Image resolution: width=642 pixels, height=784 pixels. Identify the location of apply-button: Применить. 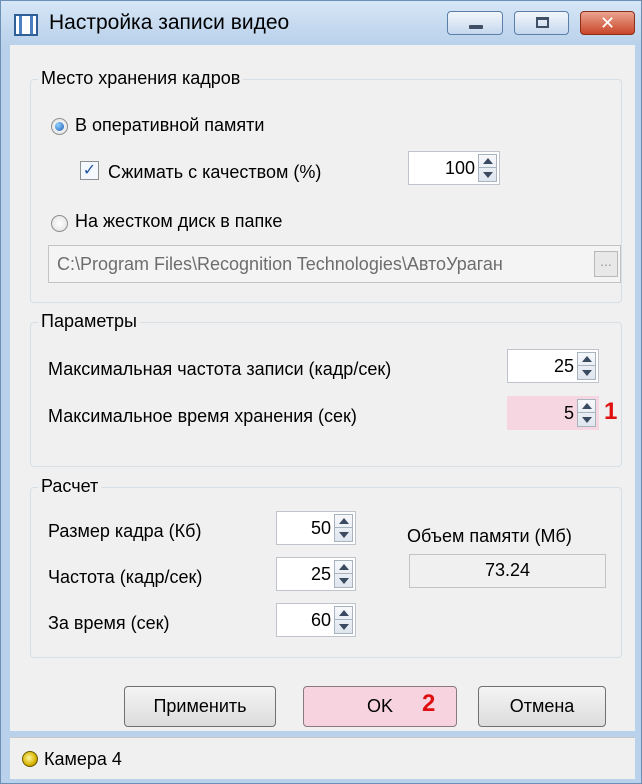
(200, 706).